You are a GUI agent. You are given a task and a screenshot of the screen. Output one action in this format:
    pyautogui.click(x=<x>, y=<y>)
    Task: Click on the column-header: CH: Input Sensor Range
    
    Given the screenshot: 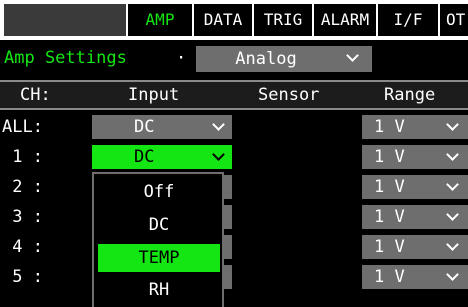 What is the action you would take?
    pyautogui.click(x=234, y=95)
    